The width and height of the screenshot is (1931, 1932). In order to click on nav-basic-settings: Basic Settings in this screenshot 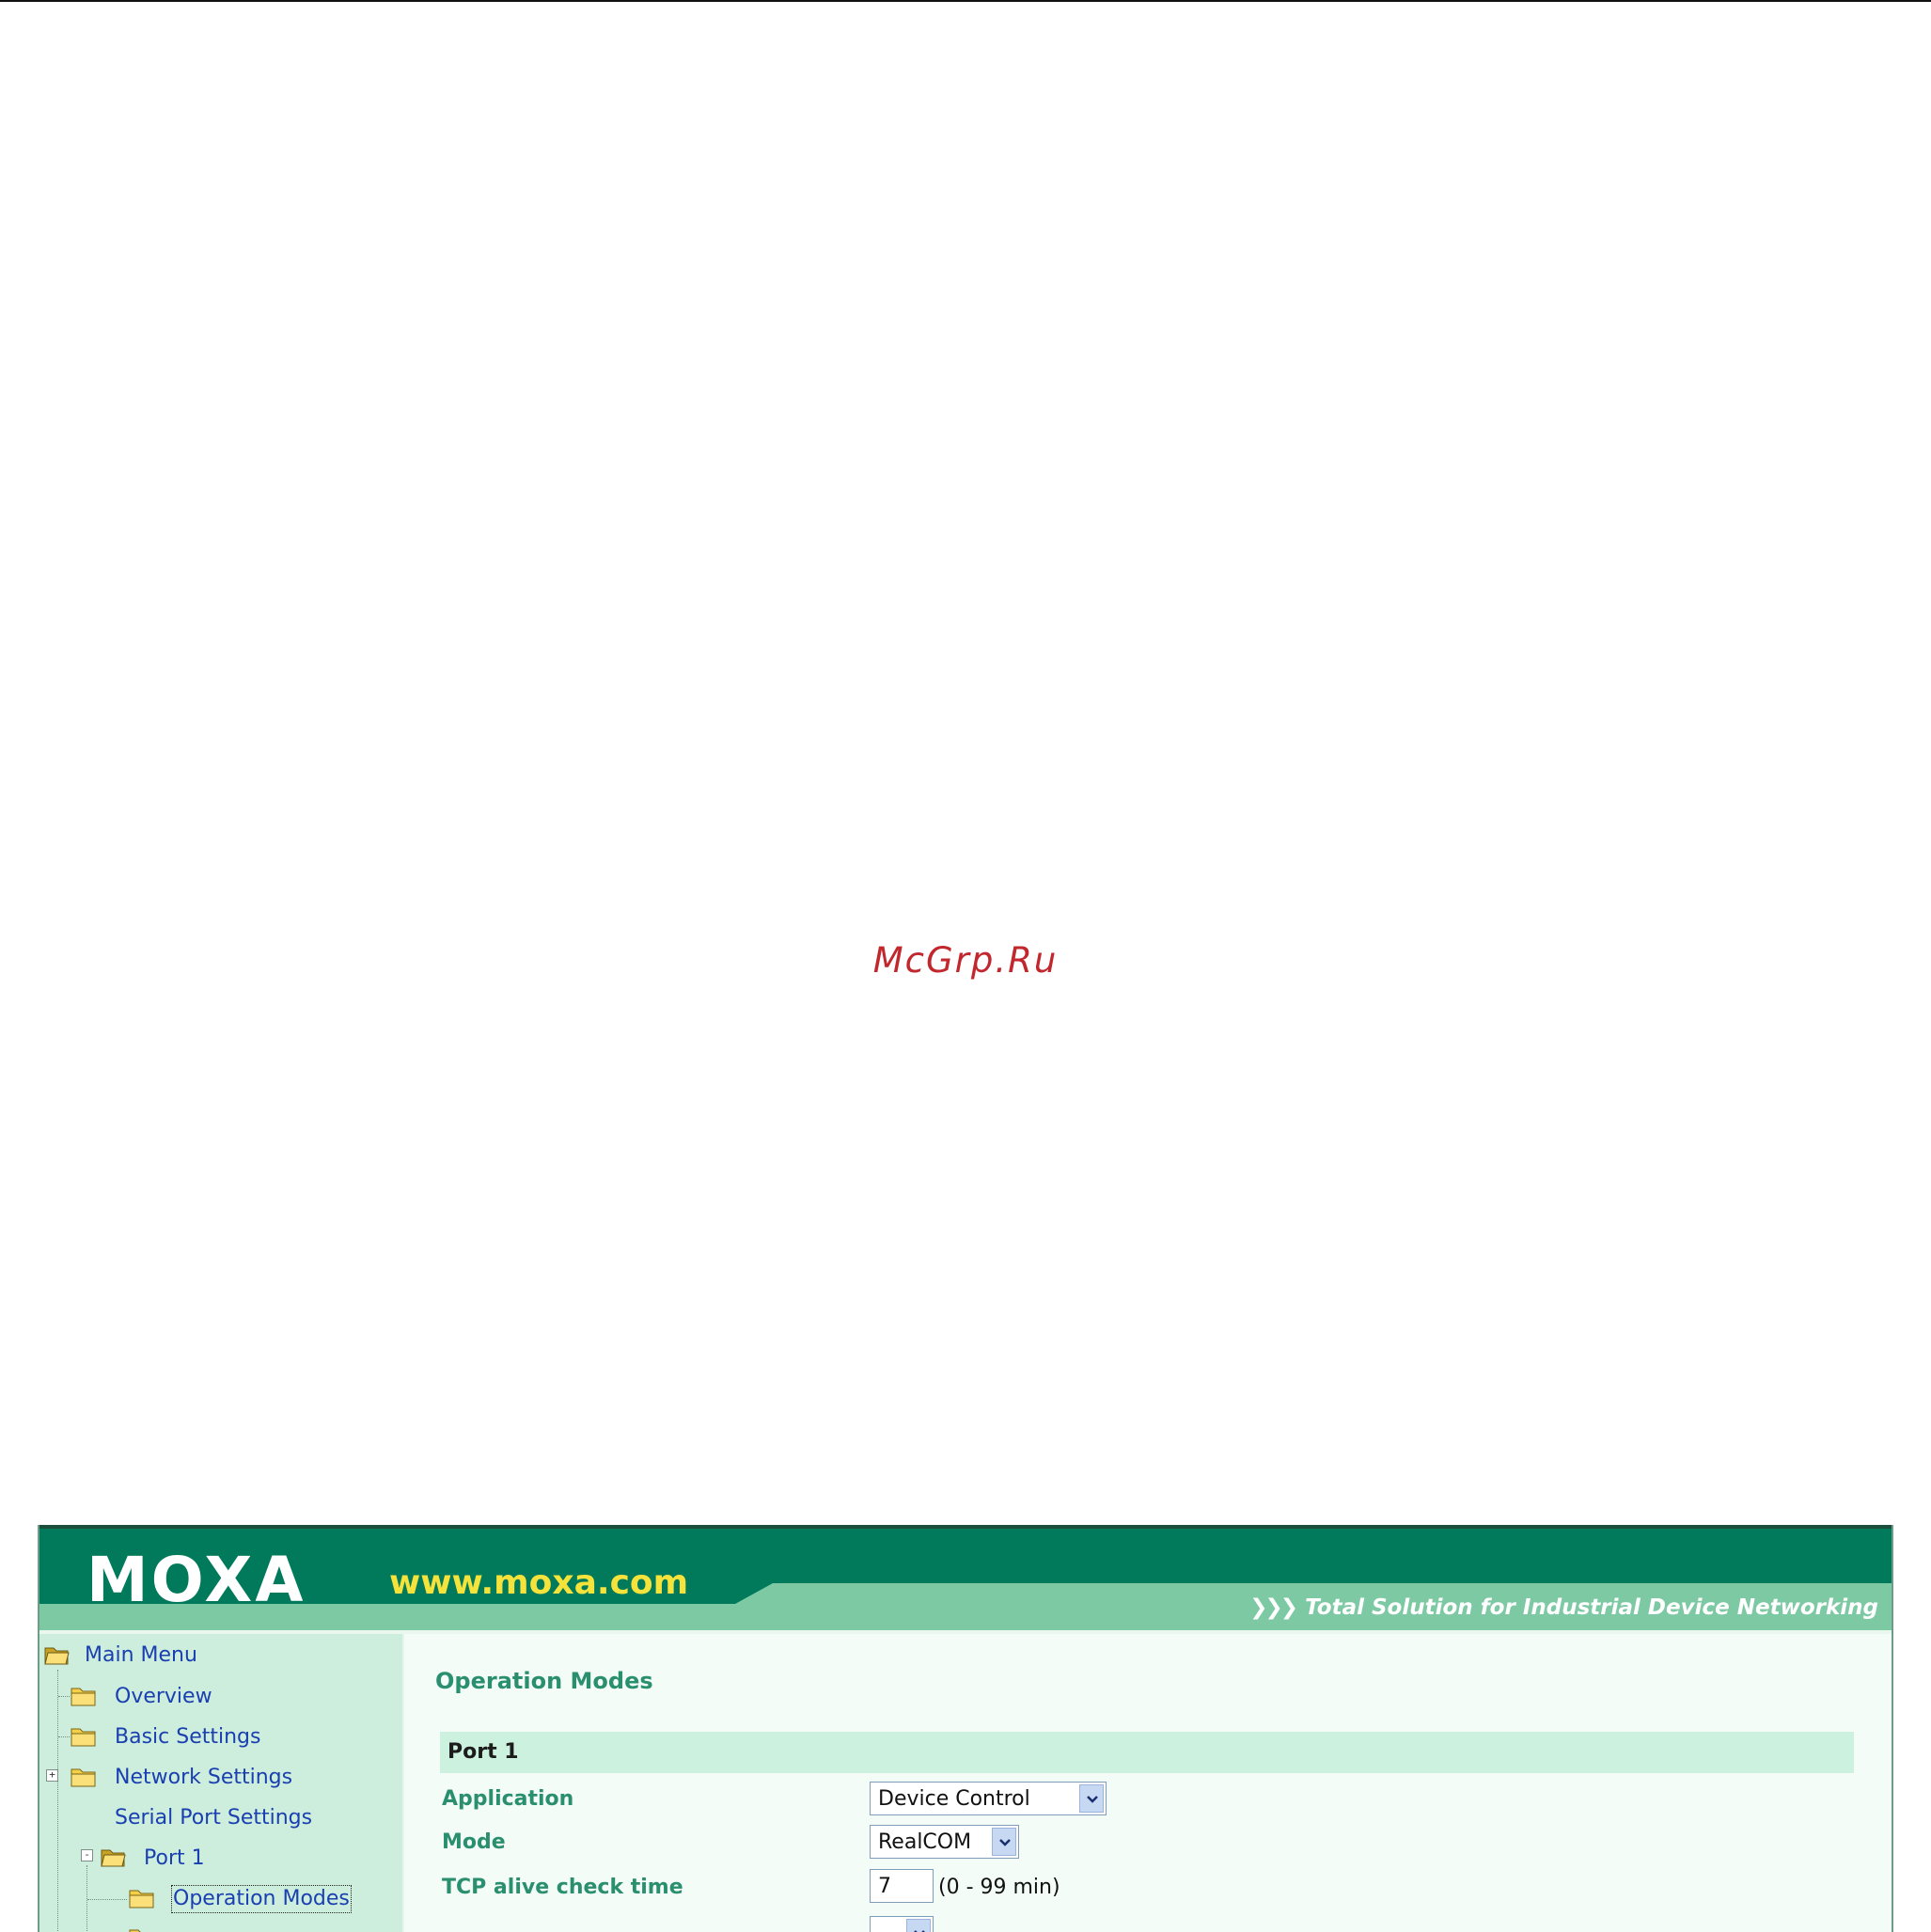, I will do `click(187, 1738)`.